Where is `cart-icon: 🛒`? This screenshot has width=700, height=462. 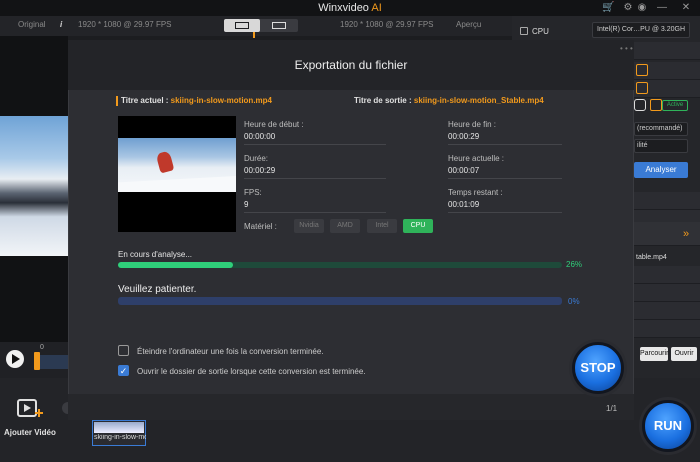 cart-icon: 🛒 is located at coordinates (608, 8).